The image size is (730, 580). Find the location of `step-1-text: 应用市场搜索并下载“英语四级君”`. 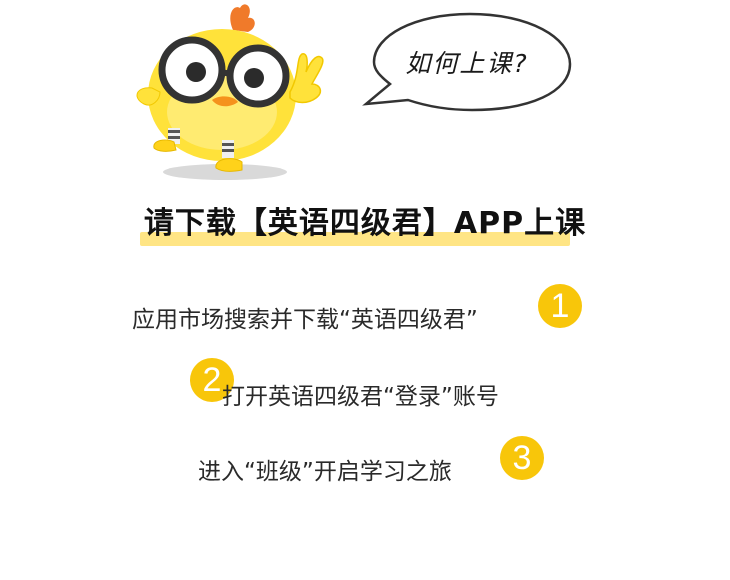

step-1-text: 应用市场搜索并下载“英语四级君” is located at coordinates (305, 320).